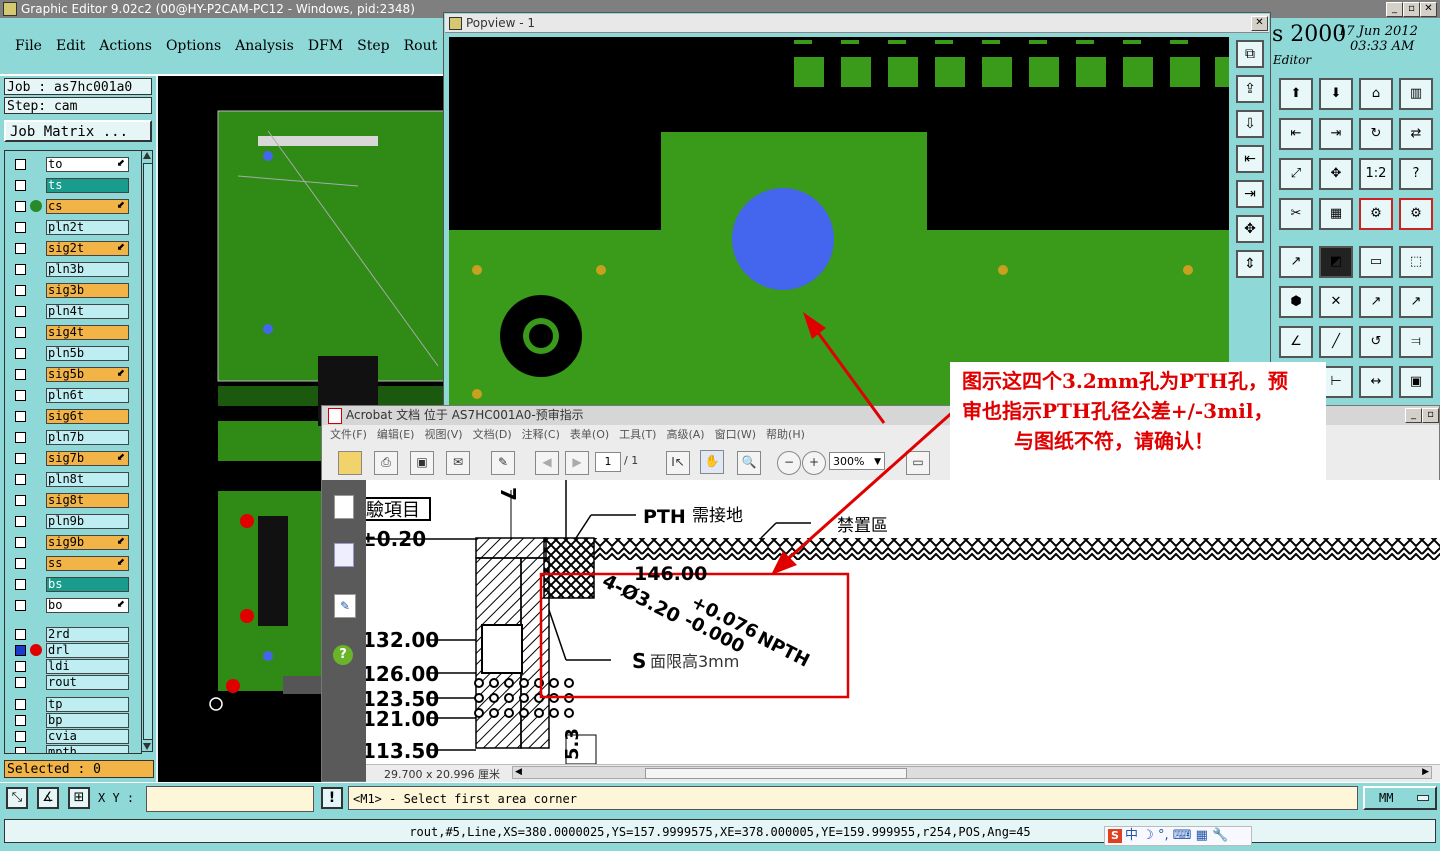 This screenshot has height=851, width=1440. What do you see at coordinates (87, 479) in the screenshot?
I see `layer-name: pln8t` at bounding box center [87, 479].